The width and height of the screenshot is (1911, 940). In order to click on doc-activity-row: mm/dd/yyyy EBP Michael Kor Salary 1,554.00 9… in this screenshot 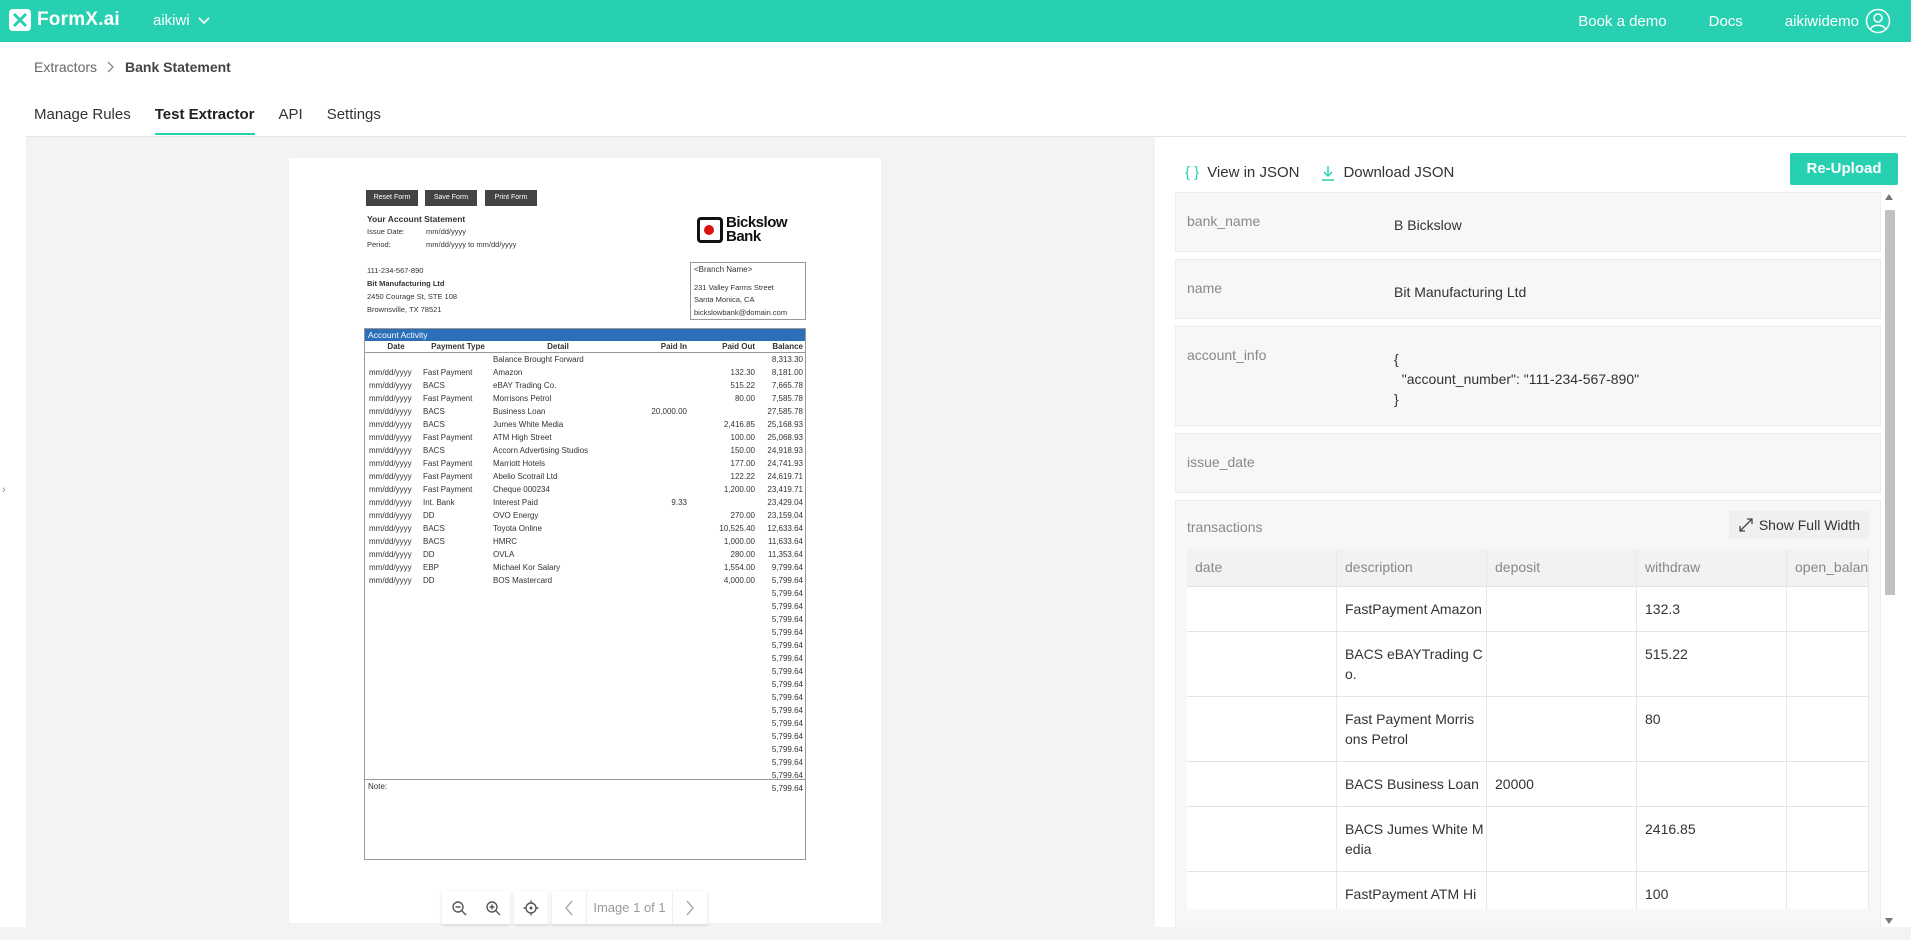, I will do `click(585, 567)`.